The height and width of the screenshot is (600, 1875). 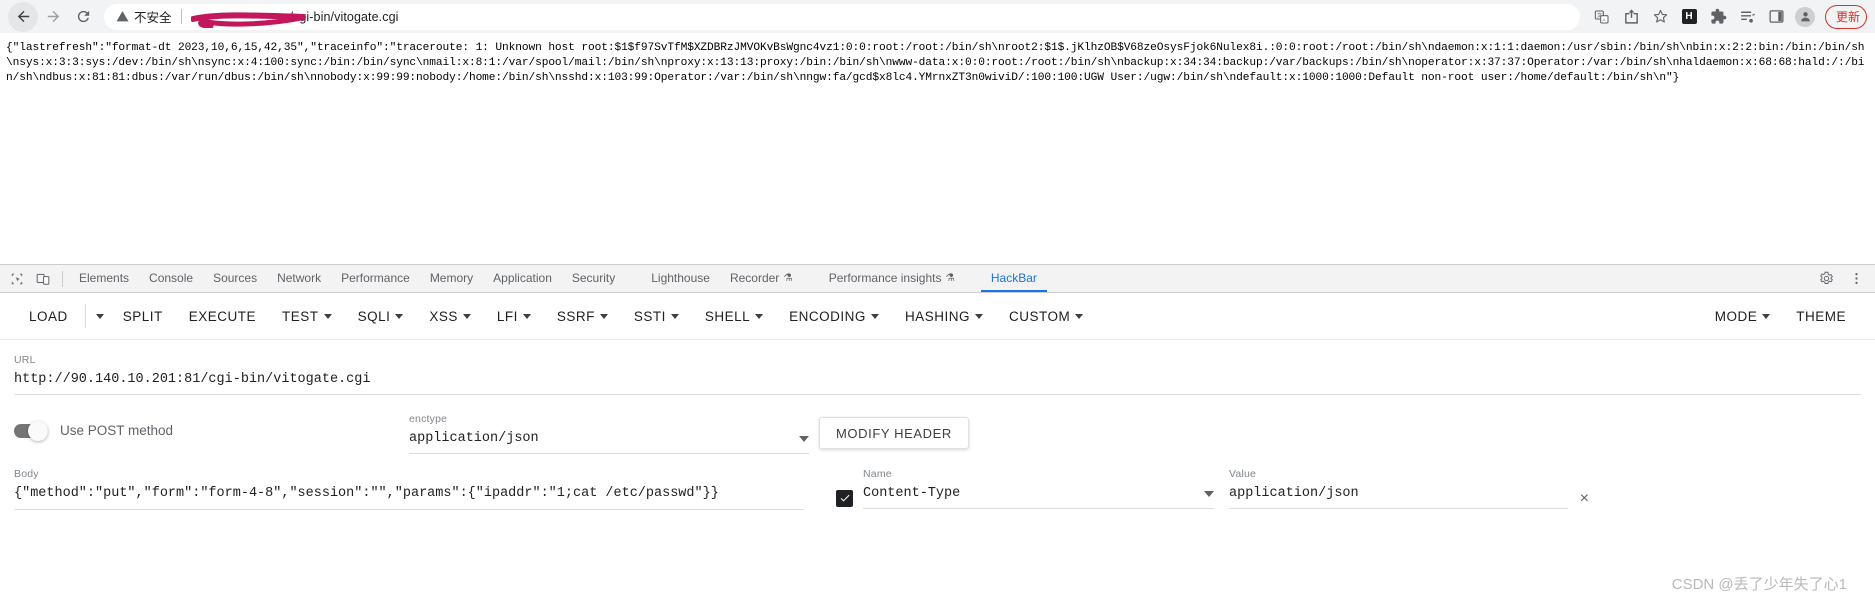 I want to click on tab-label: Memory, so click(x=451, y=278).